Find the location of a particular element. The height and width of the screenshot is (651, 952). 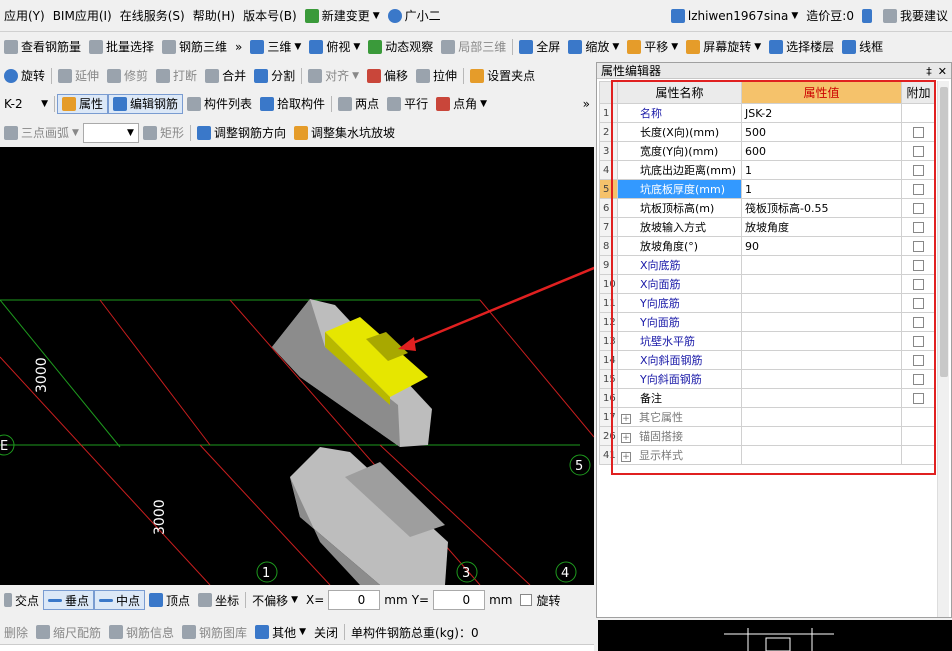

menu-item-3: 帮助(H) is located at coordinates (214, 15).